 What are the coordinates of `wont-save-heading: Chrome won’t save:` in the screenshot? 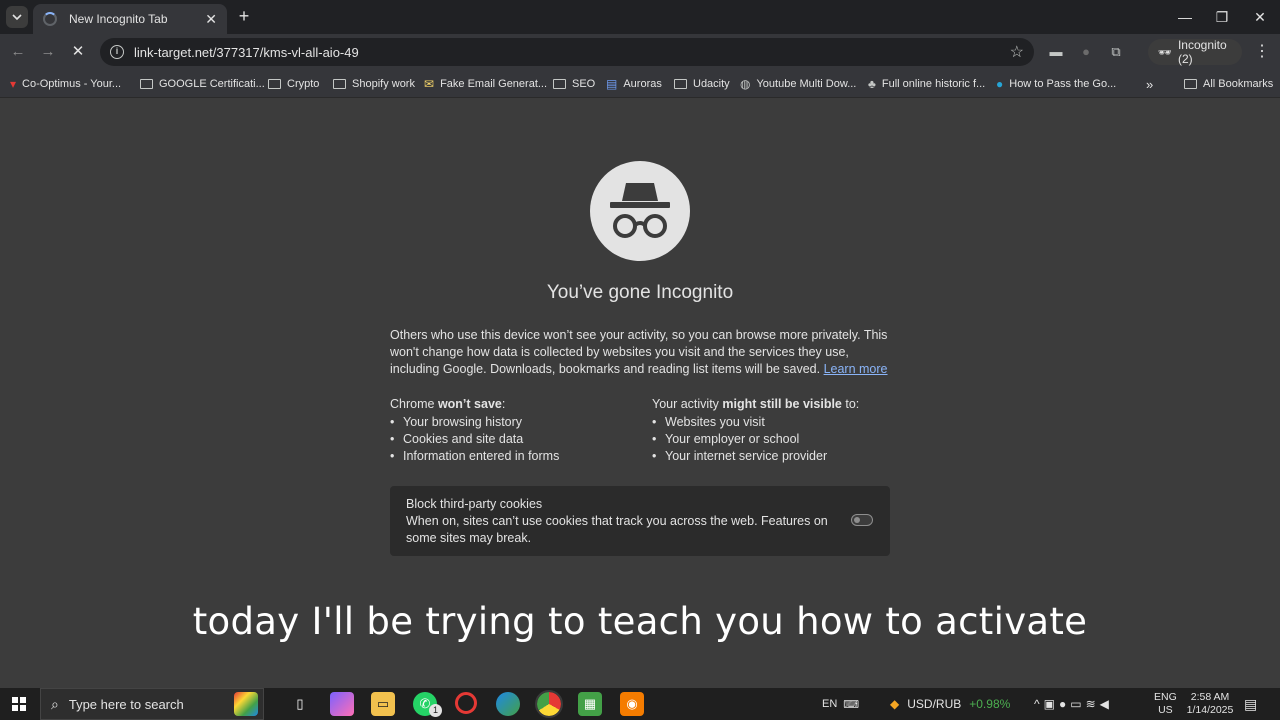 It's located at (448, 404).